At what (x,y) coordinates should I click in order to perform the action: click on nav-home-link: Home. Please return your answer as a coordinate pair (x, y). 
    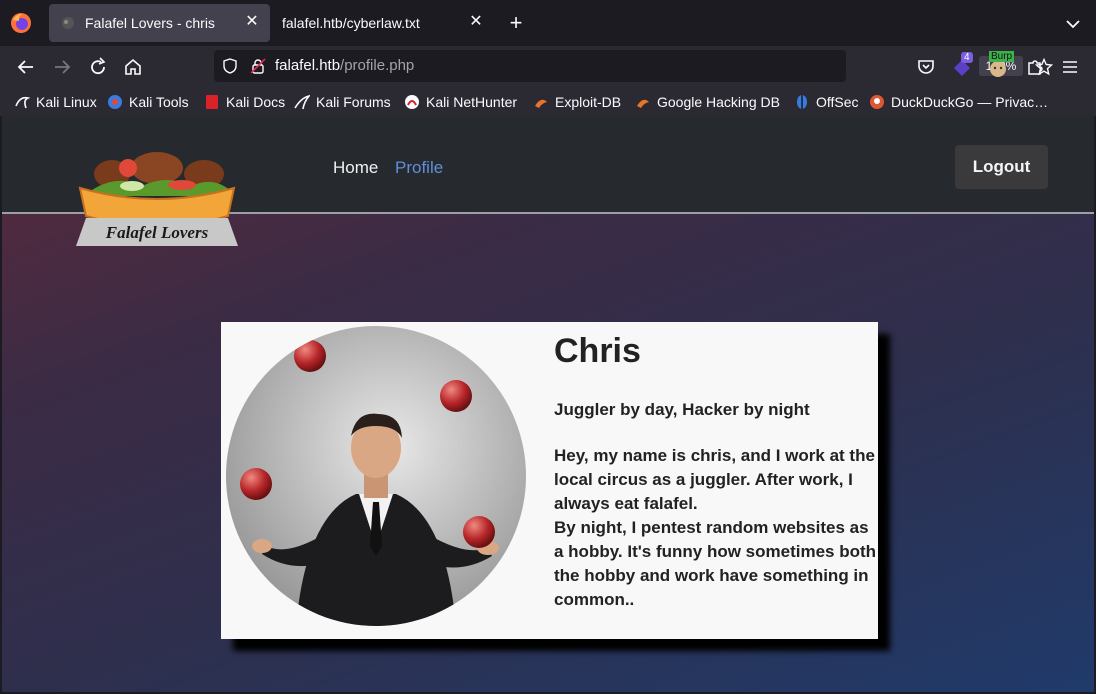
    Looking at the image, I should click on (355, 168).